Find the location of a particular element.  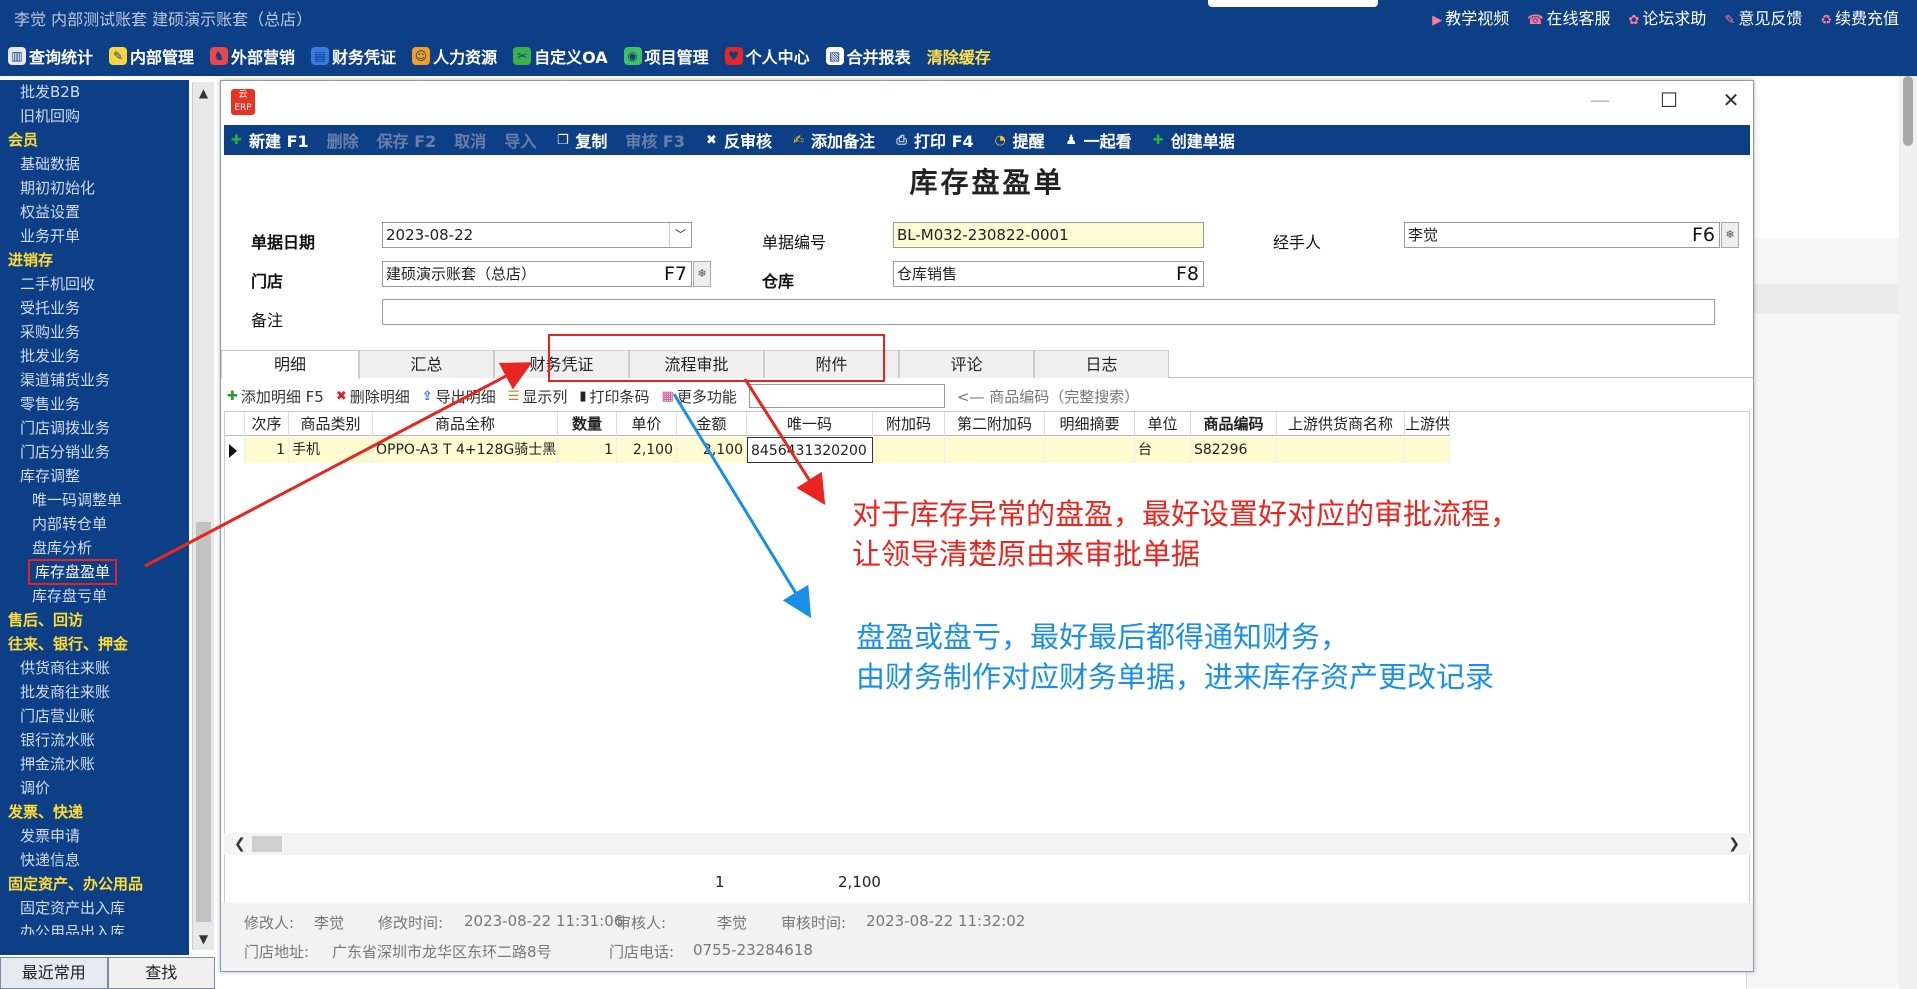

top-link-3: ✎ 意见反馈 is located at coordinates (1763, 17).